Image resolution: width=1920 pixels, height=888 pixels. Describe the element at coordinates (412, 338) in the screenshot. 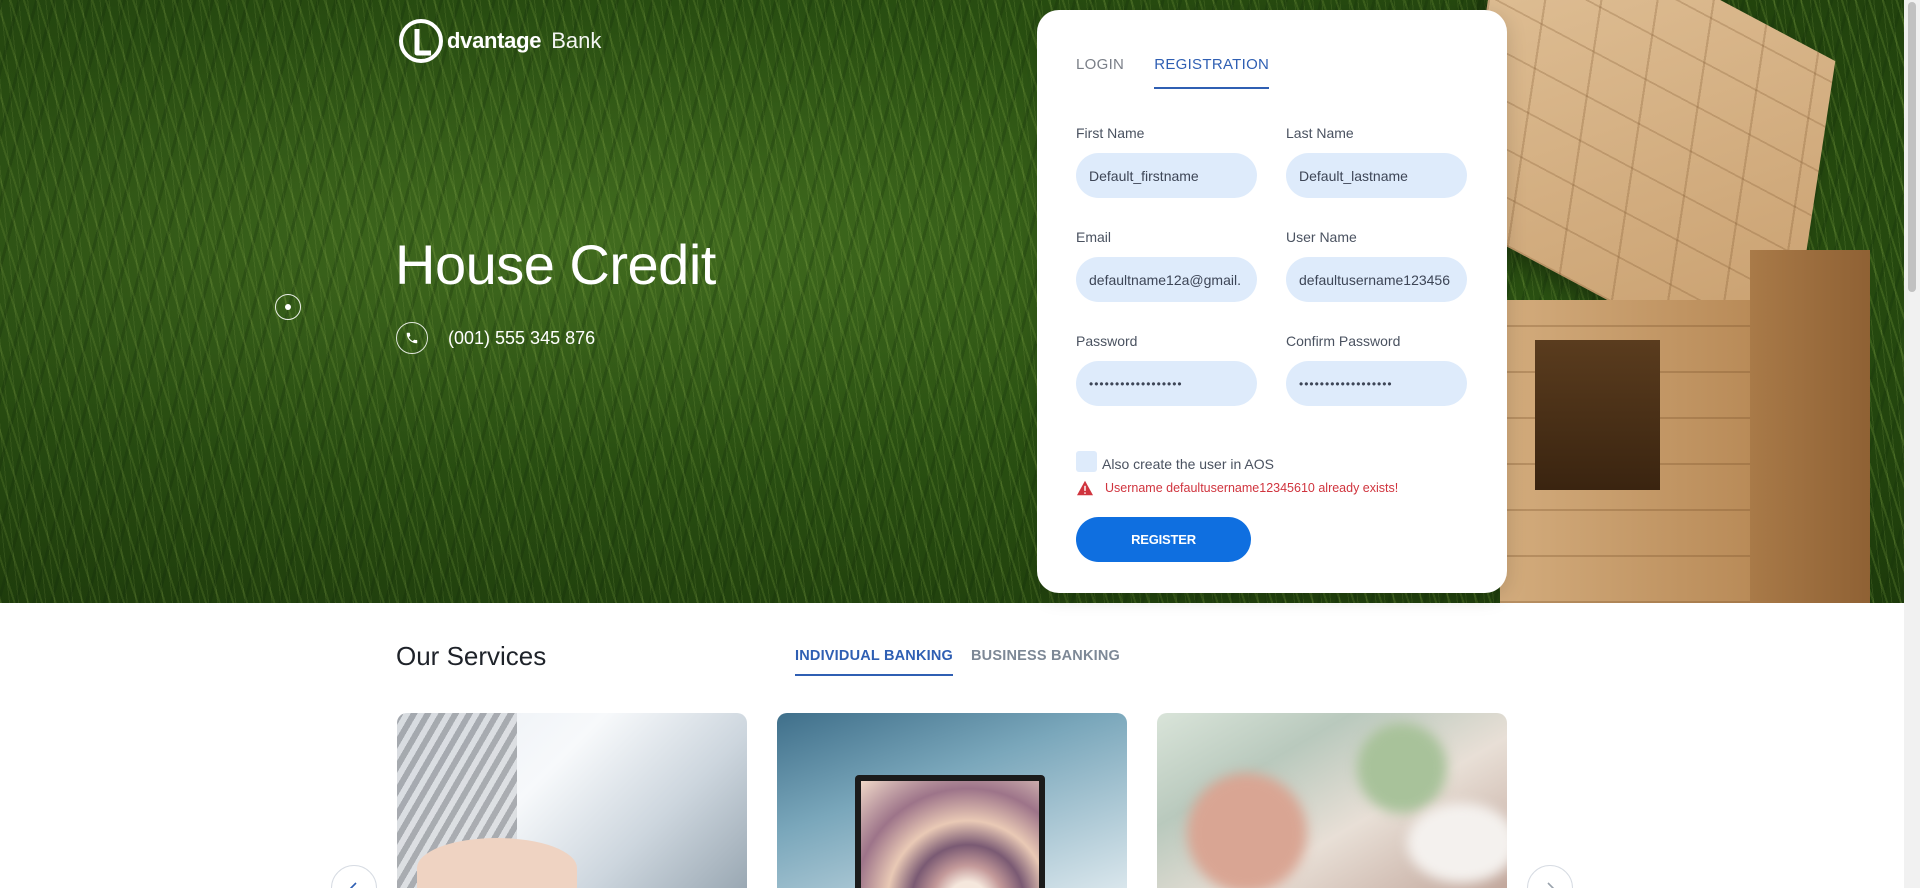

I see `phone-icon` at that location.